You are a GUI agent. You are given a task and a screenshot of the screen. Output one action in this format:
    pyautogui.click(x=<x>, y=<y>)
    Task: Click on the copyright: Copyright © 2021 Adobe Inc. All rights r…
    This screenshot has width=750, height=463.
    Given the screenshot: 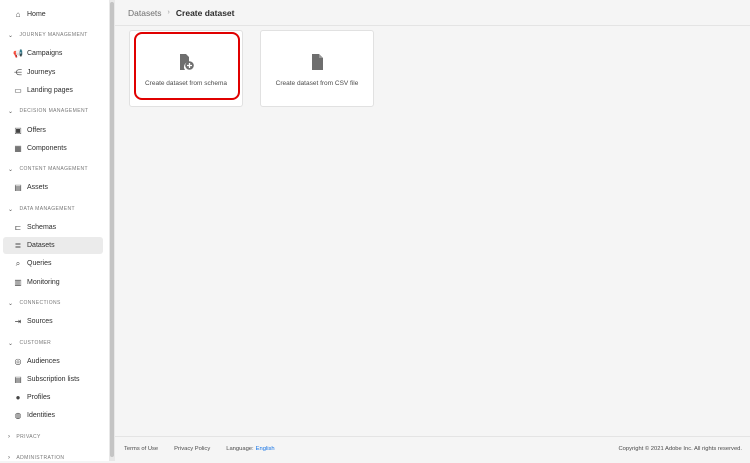 What is the action you would take?
    pyautogui.click(x=680, y=449)
    